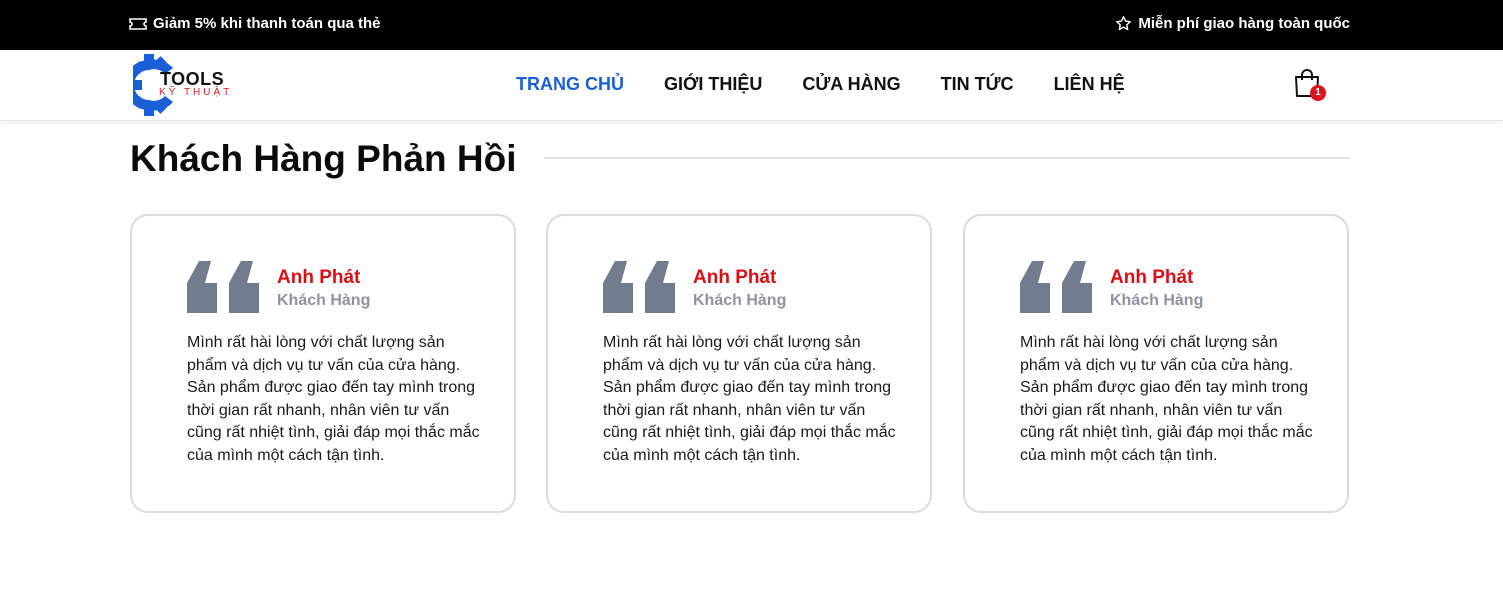  Describe the element at coordinates (570, 84) in the screenshot. I see `nav-item-home: TRANG CHỦ` at that location.